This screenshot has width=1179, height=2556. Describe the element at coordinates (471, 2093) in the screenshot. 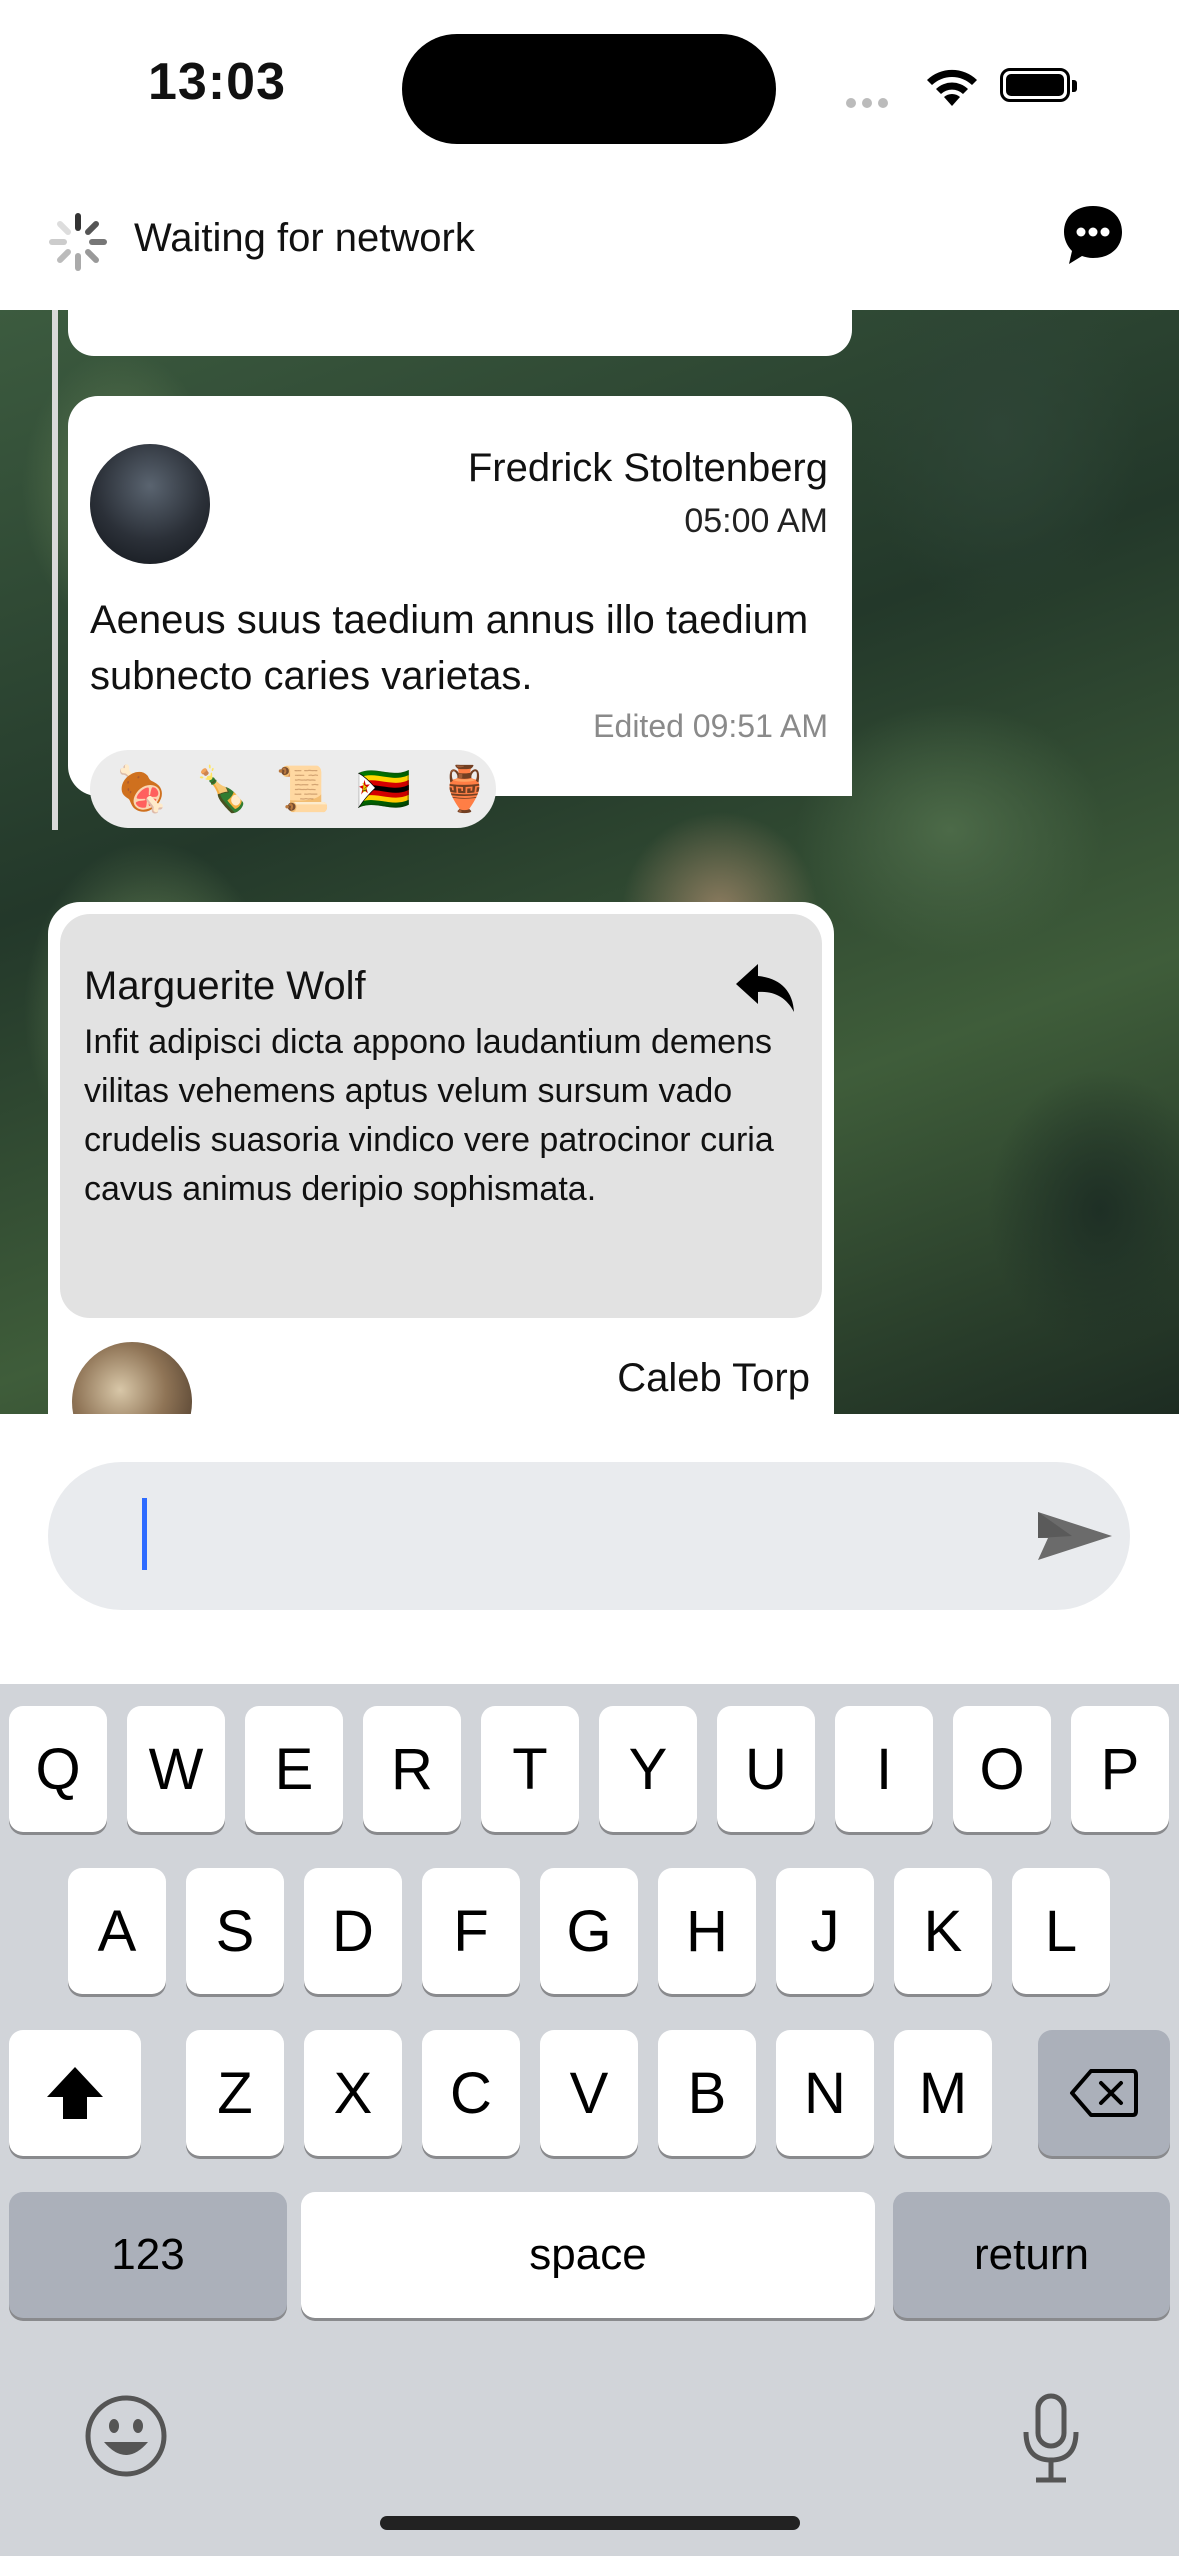

I see `key-c: C` at that location.